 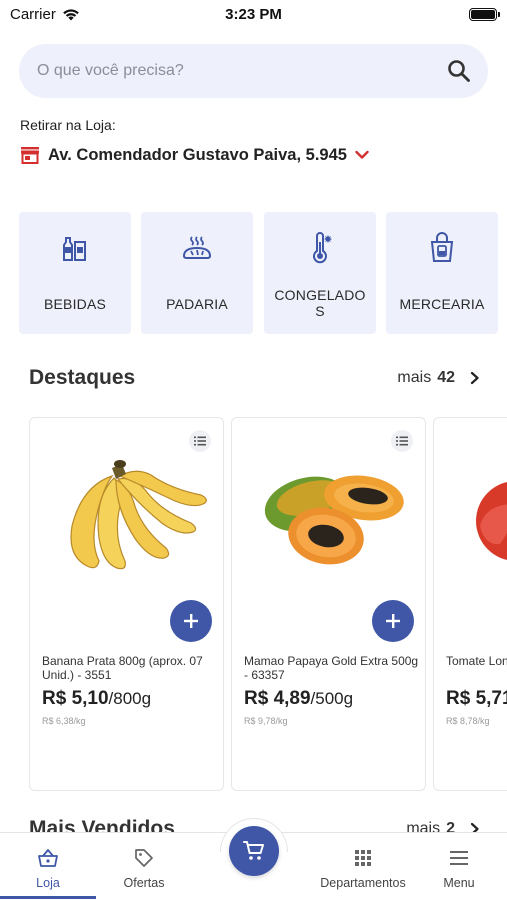 I want to click on price-unit: /800g, so click(x=130, y=698).